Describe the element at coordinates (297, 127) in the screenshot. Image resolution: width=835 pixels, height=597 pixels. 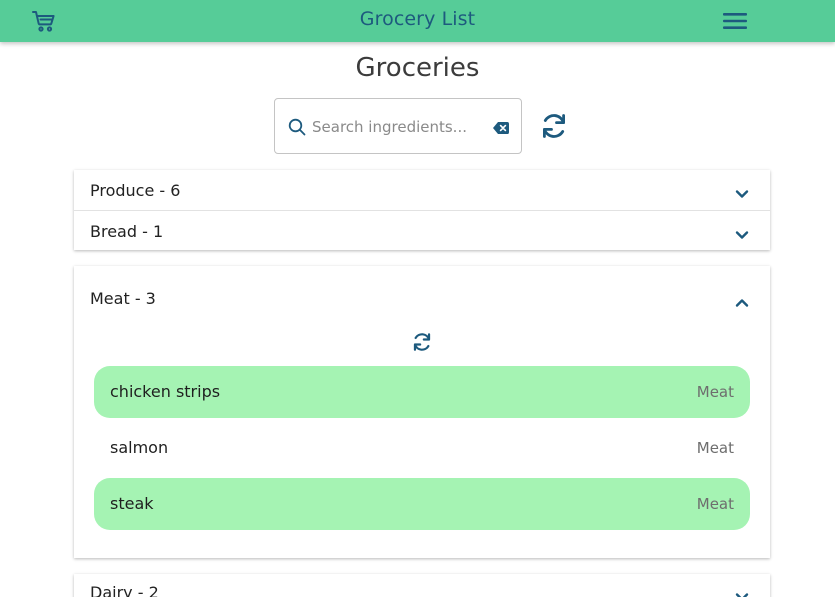
I see `search-icon` at that location.